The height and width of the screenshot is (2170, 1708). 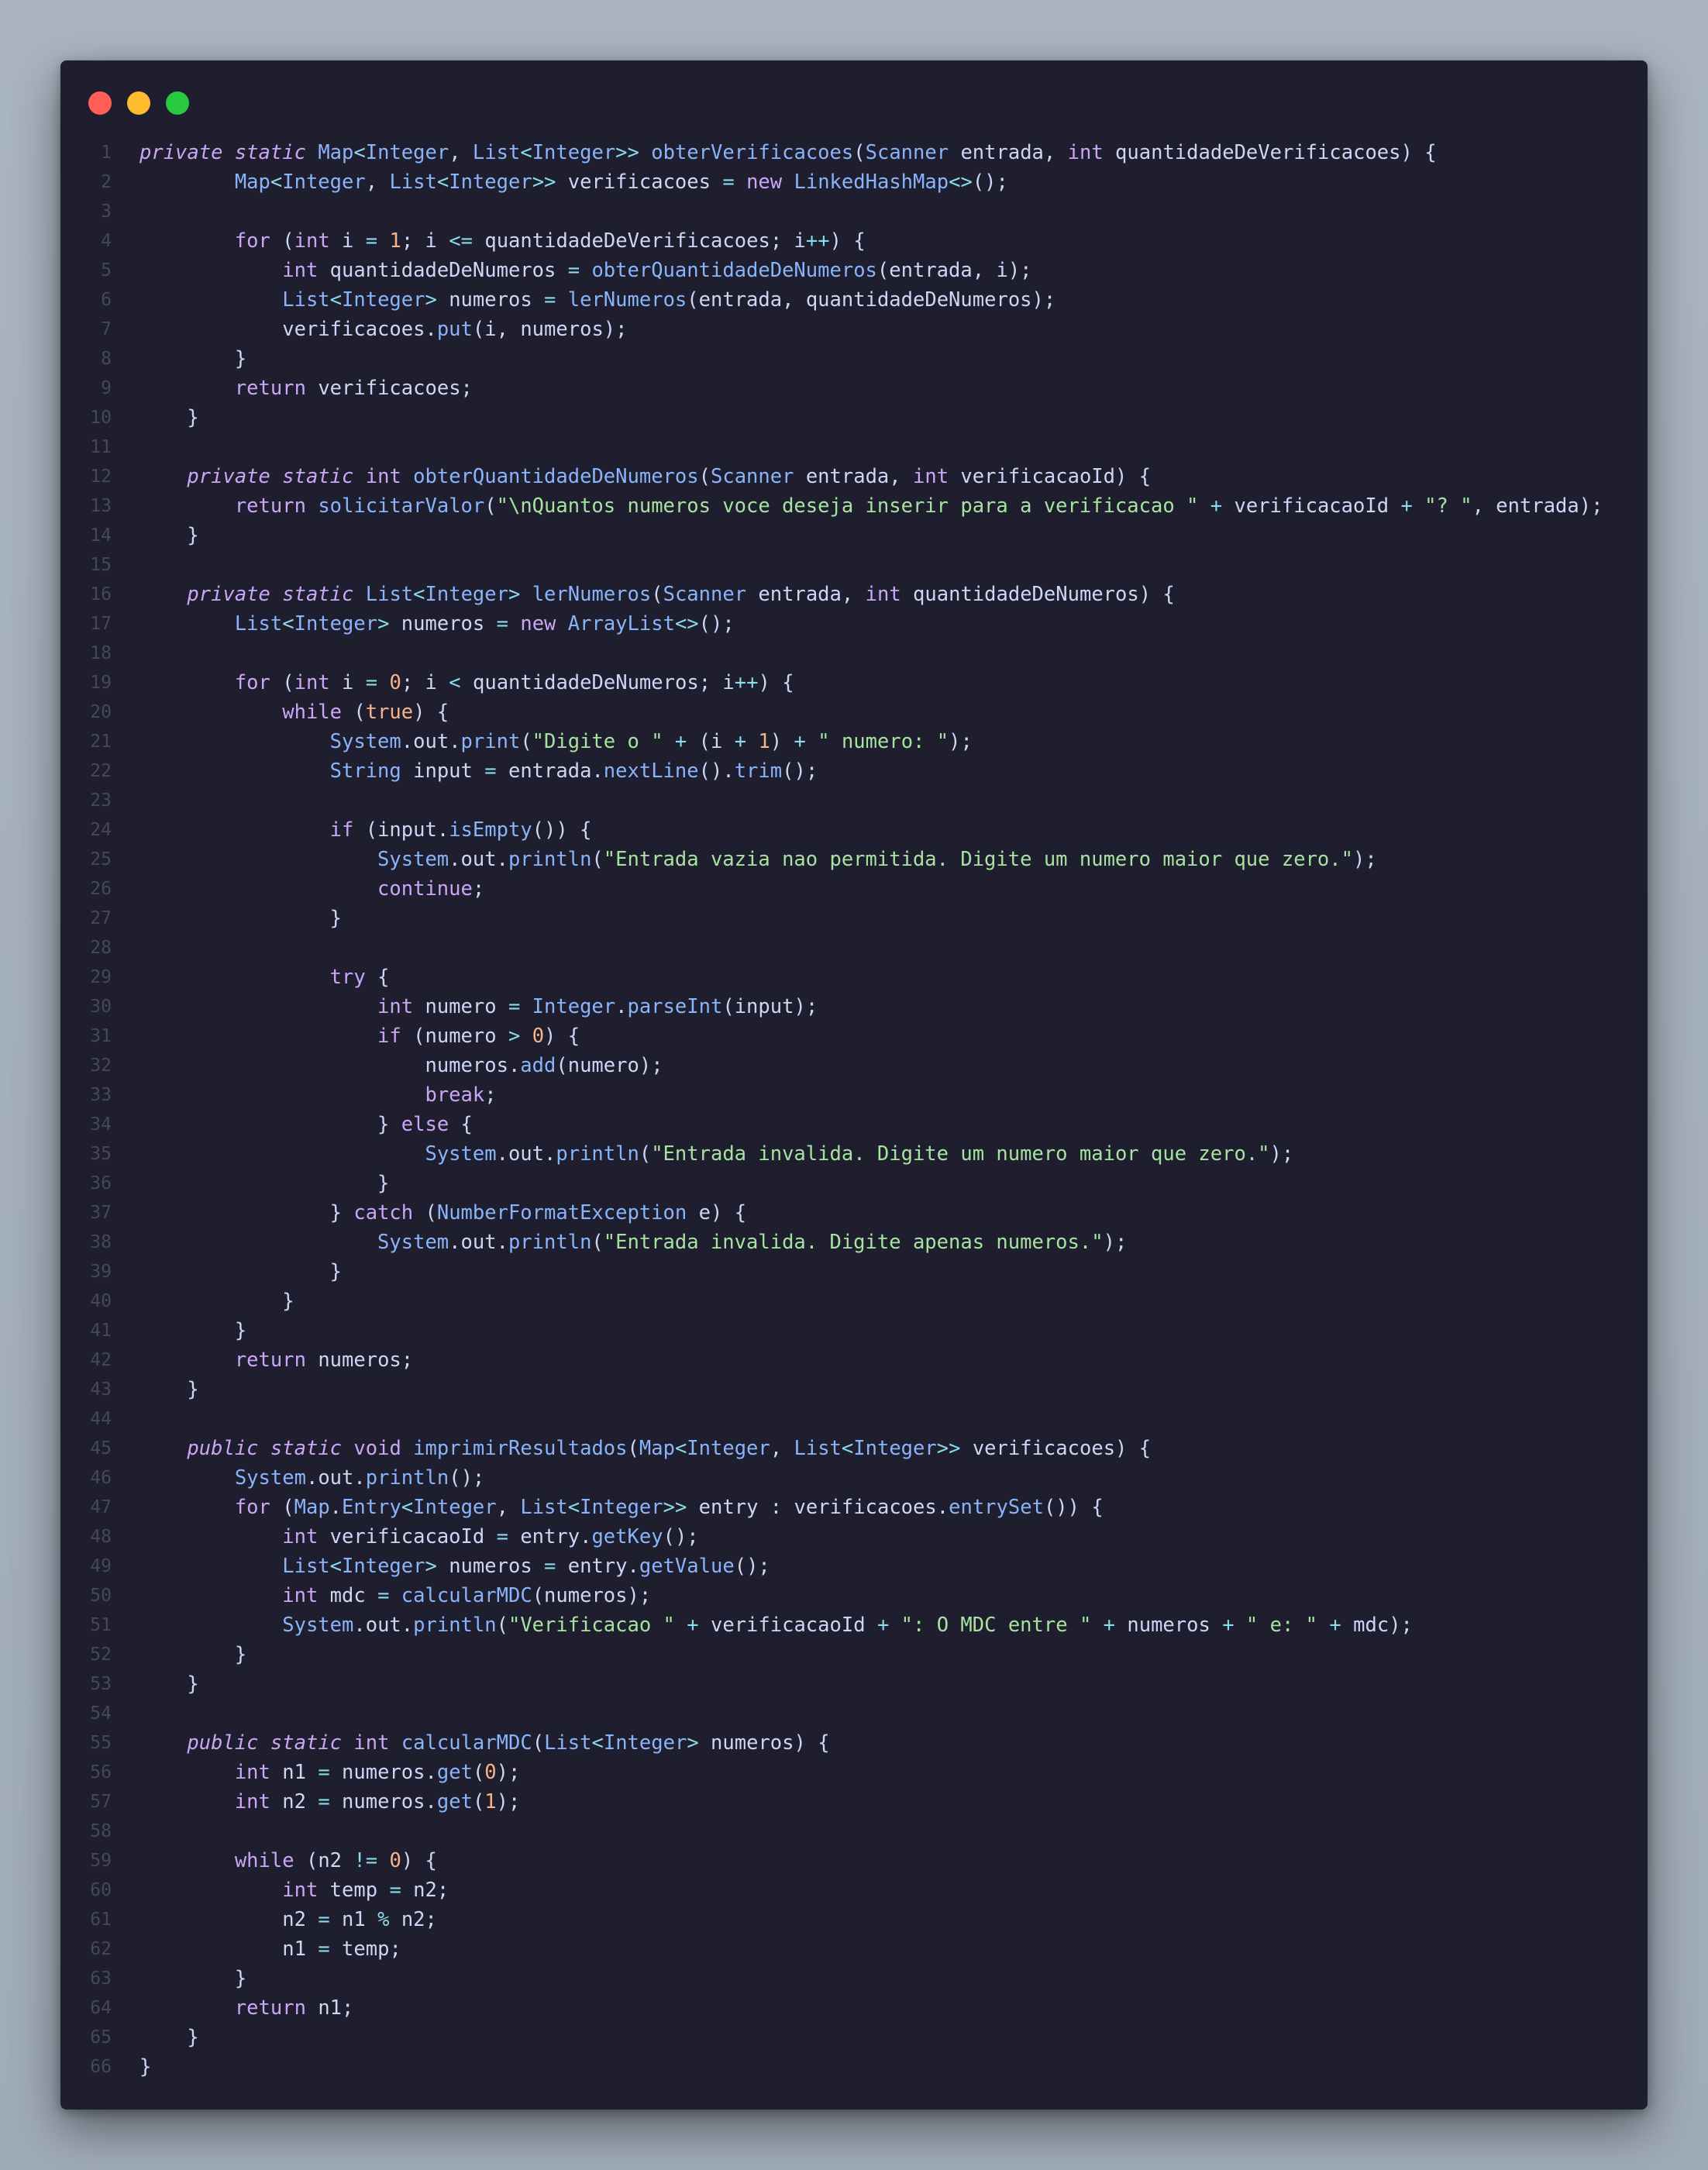 I want to click on line-source: } else {, so click(x=425, y=1124).